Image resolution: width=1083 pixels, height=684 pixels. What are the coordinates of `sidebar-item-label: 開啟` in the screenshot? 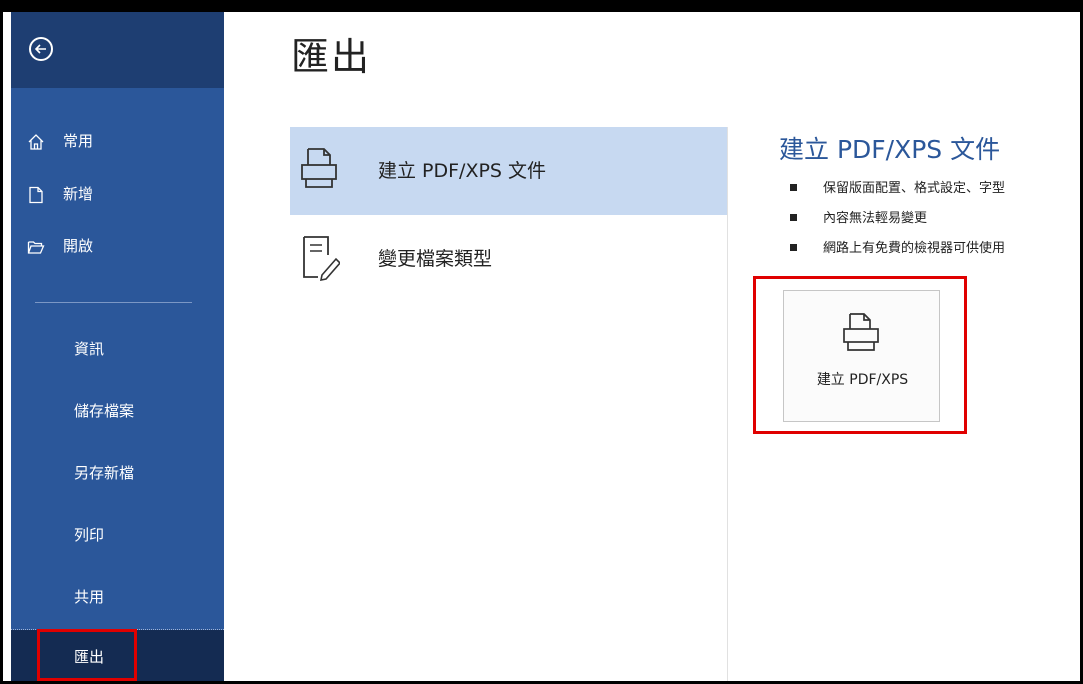 It's located at (78, 246).